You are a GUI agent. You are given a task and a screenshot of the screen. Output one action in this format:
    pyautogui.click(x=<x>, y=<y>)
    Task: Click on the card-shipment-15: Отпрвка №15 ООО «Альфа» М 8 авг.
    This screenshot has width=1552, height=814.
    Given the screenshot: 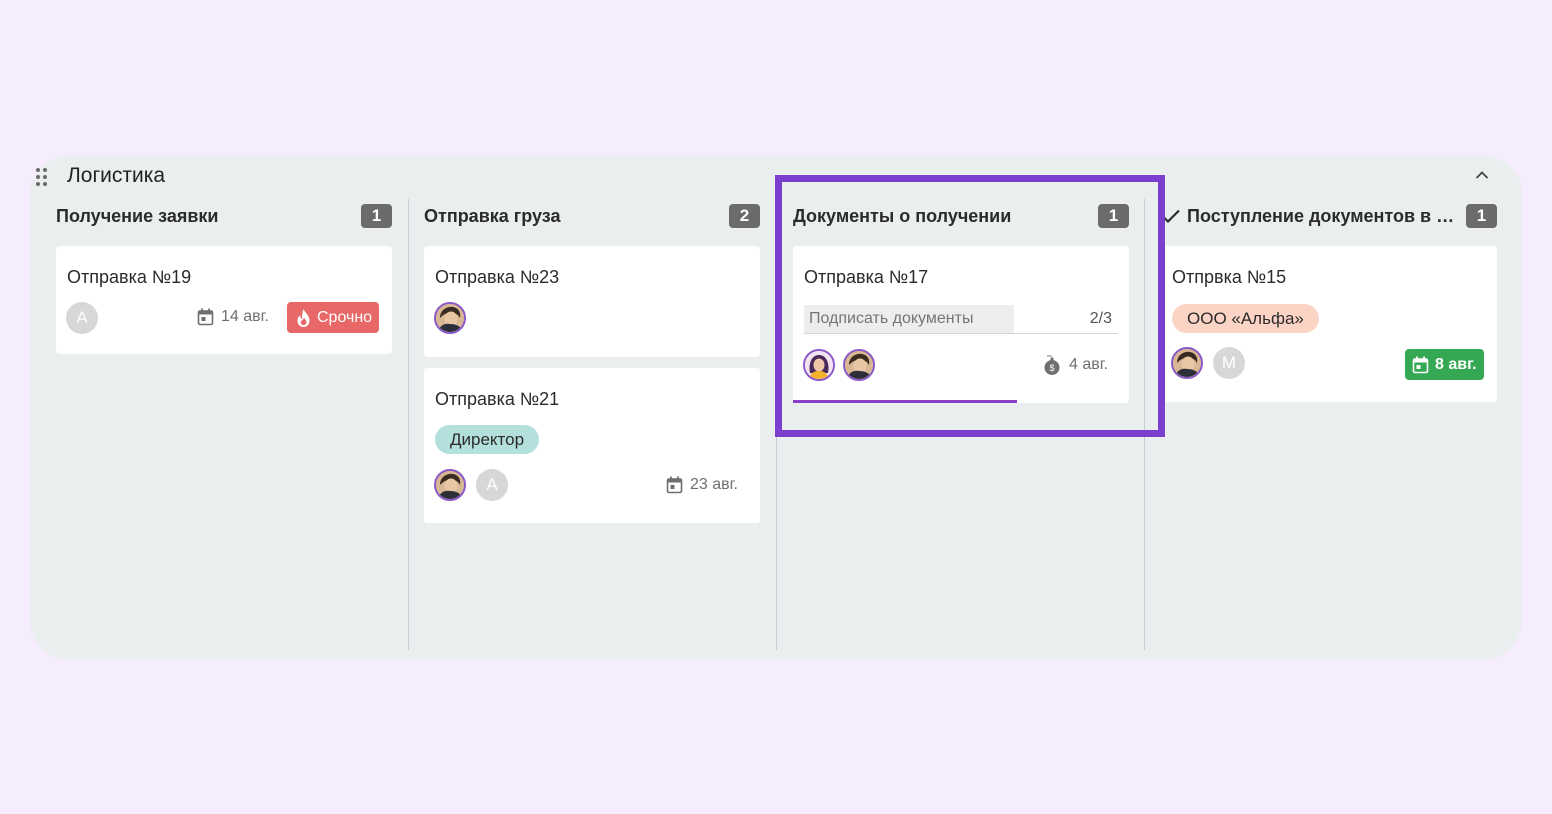 What is the action you would take?
    pyautogui.click(x=1329, y=324)
    